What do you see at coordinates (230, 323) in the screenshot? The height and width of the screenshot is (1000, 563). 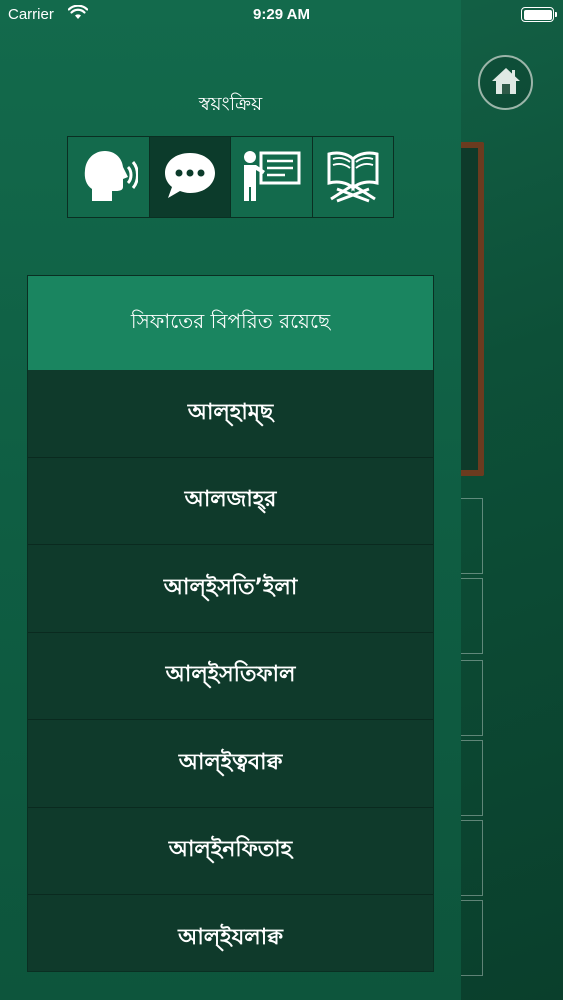 I see `list-header: সিফাতের বিপরিত রয়েছে` at bounding box center [230, 323].